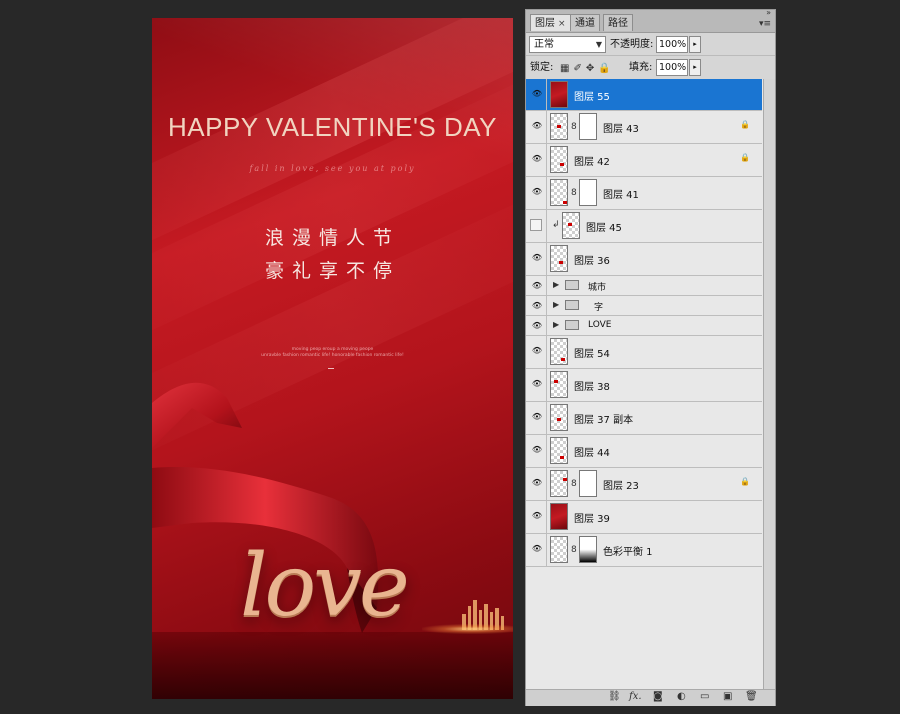 The width and height of the screenshot is (900, 714). I want to click on layer-name: 图层 54, so click(592, 352).